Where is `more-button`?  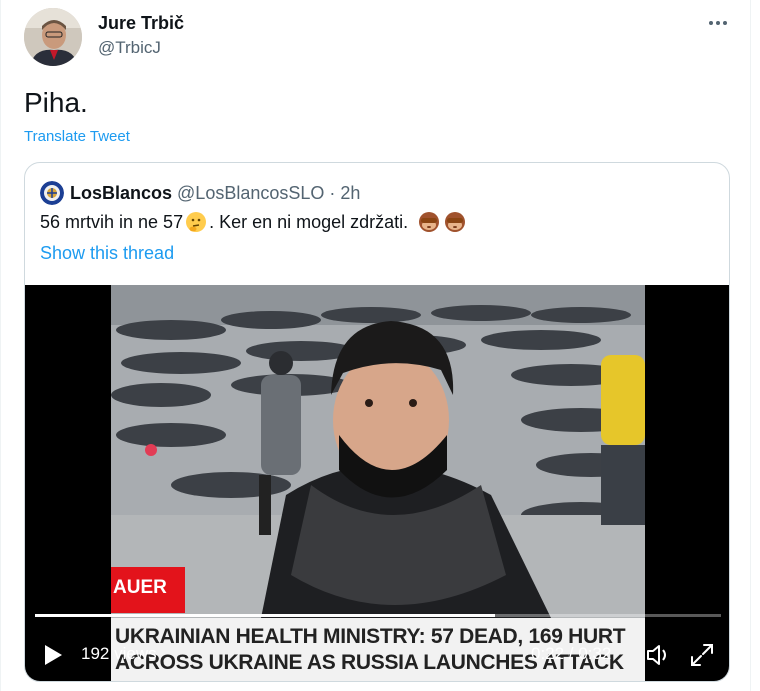
more-button is located at coordinates (718, 23).